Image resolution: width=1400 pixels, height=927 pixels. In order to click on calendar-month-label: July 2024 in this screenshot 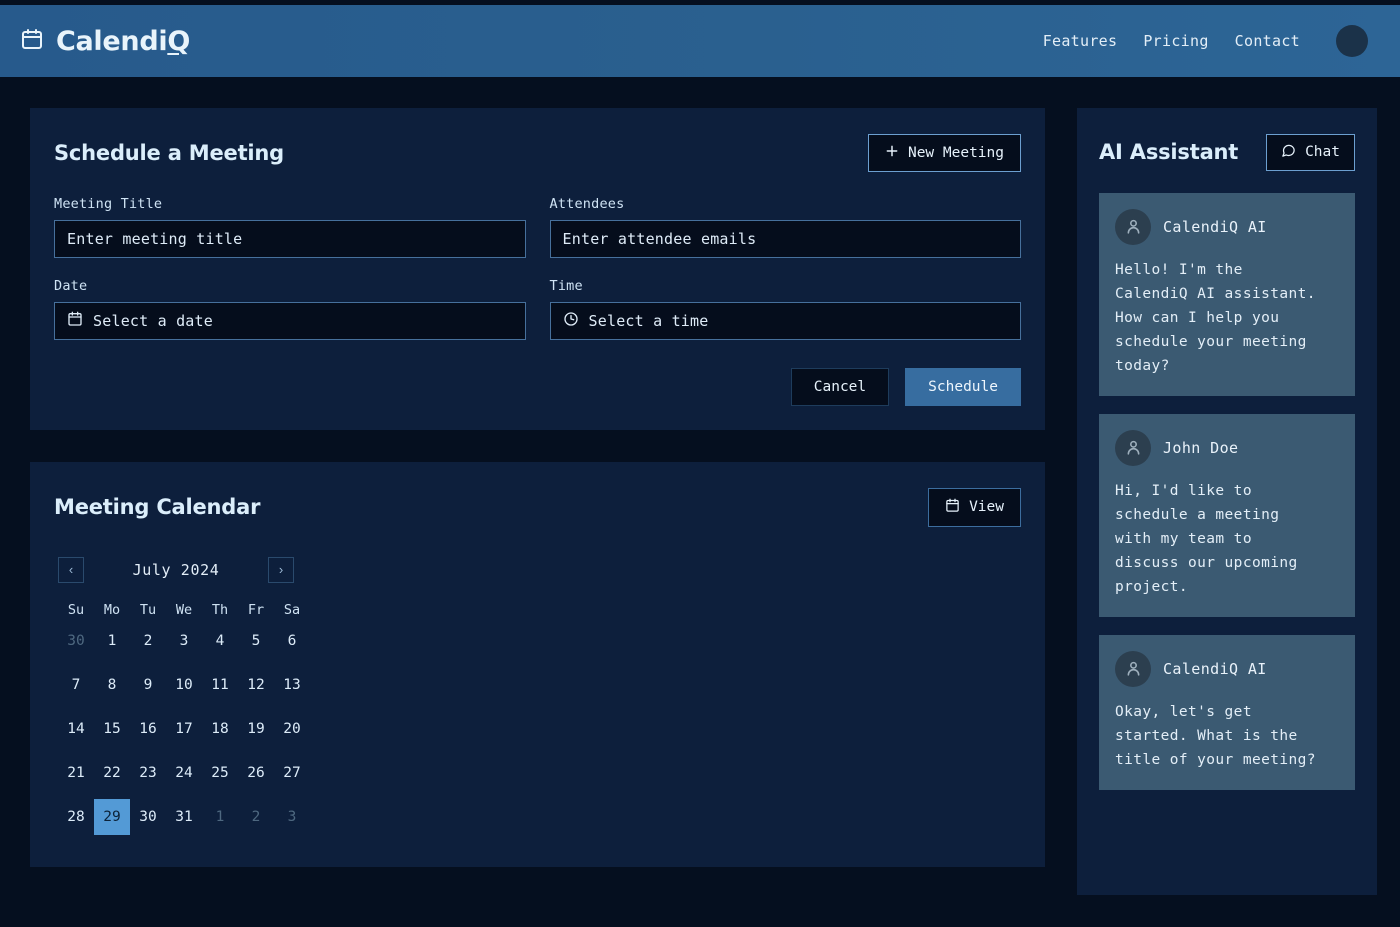, I will do `click(176, 569)`.